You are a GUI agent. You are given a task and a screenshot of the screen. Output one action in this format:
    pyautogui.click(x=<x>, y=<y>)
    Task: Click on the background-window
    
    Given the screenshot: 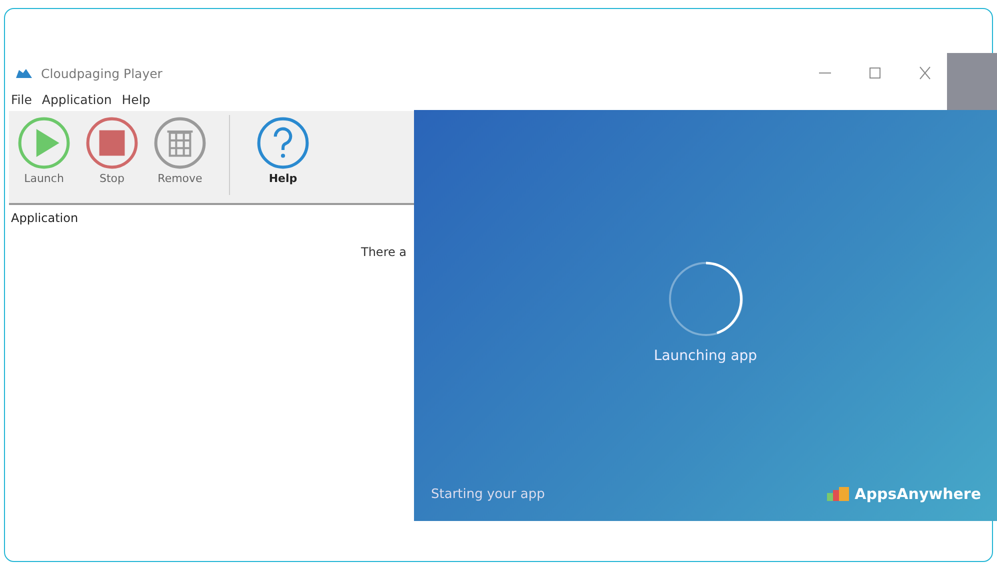 What is the action you would take?
    pyautogui.click(x=972, y=81)
    